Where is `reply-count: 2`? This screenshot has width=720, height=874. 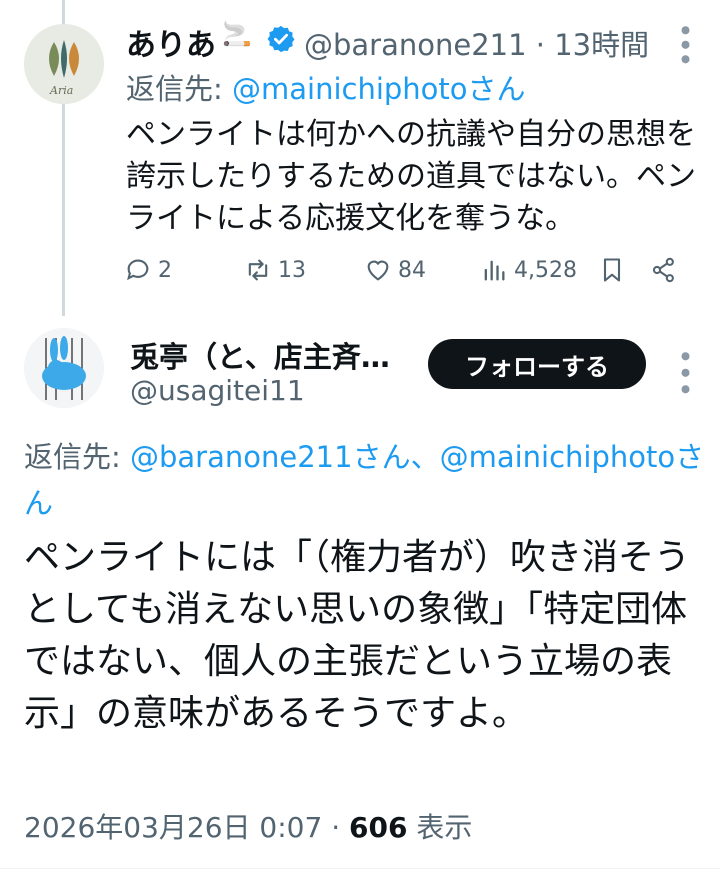
reply-count: 2 is located at coordinates (165, 270).